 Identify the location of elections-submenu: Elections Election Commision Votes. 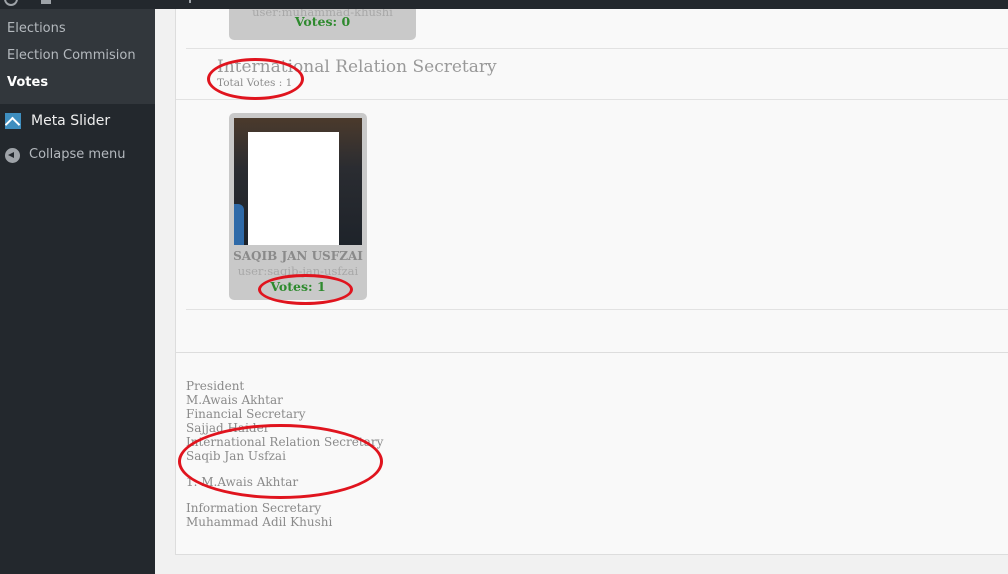
(77, 56).